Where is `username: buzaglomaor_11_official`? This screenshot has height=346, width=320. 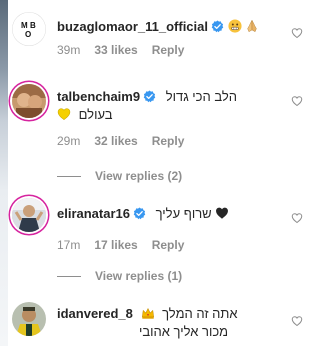 username: buzaglomaor_11_official is located at coordinates (132, 26).